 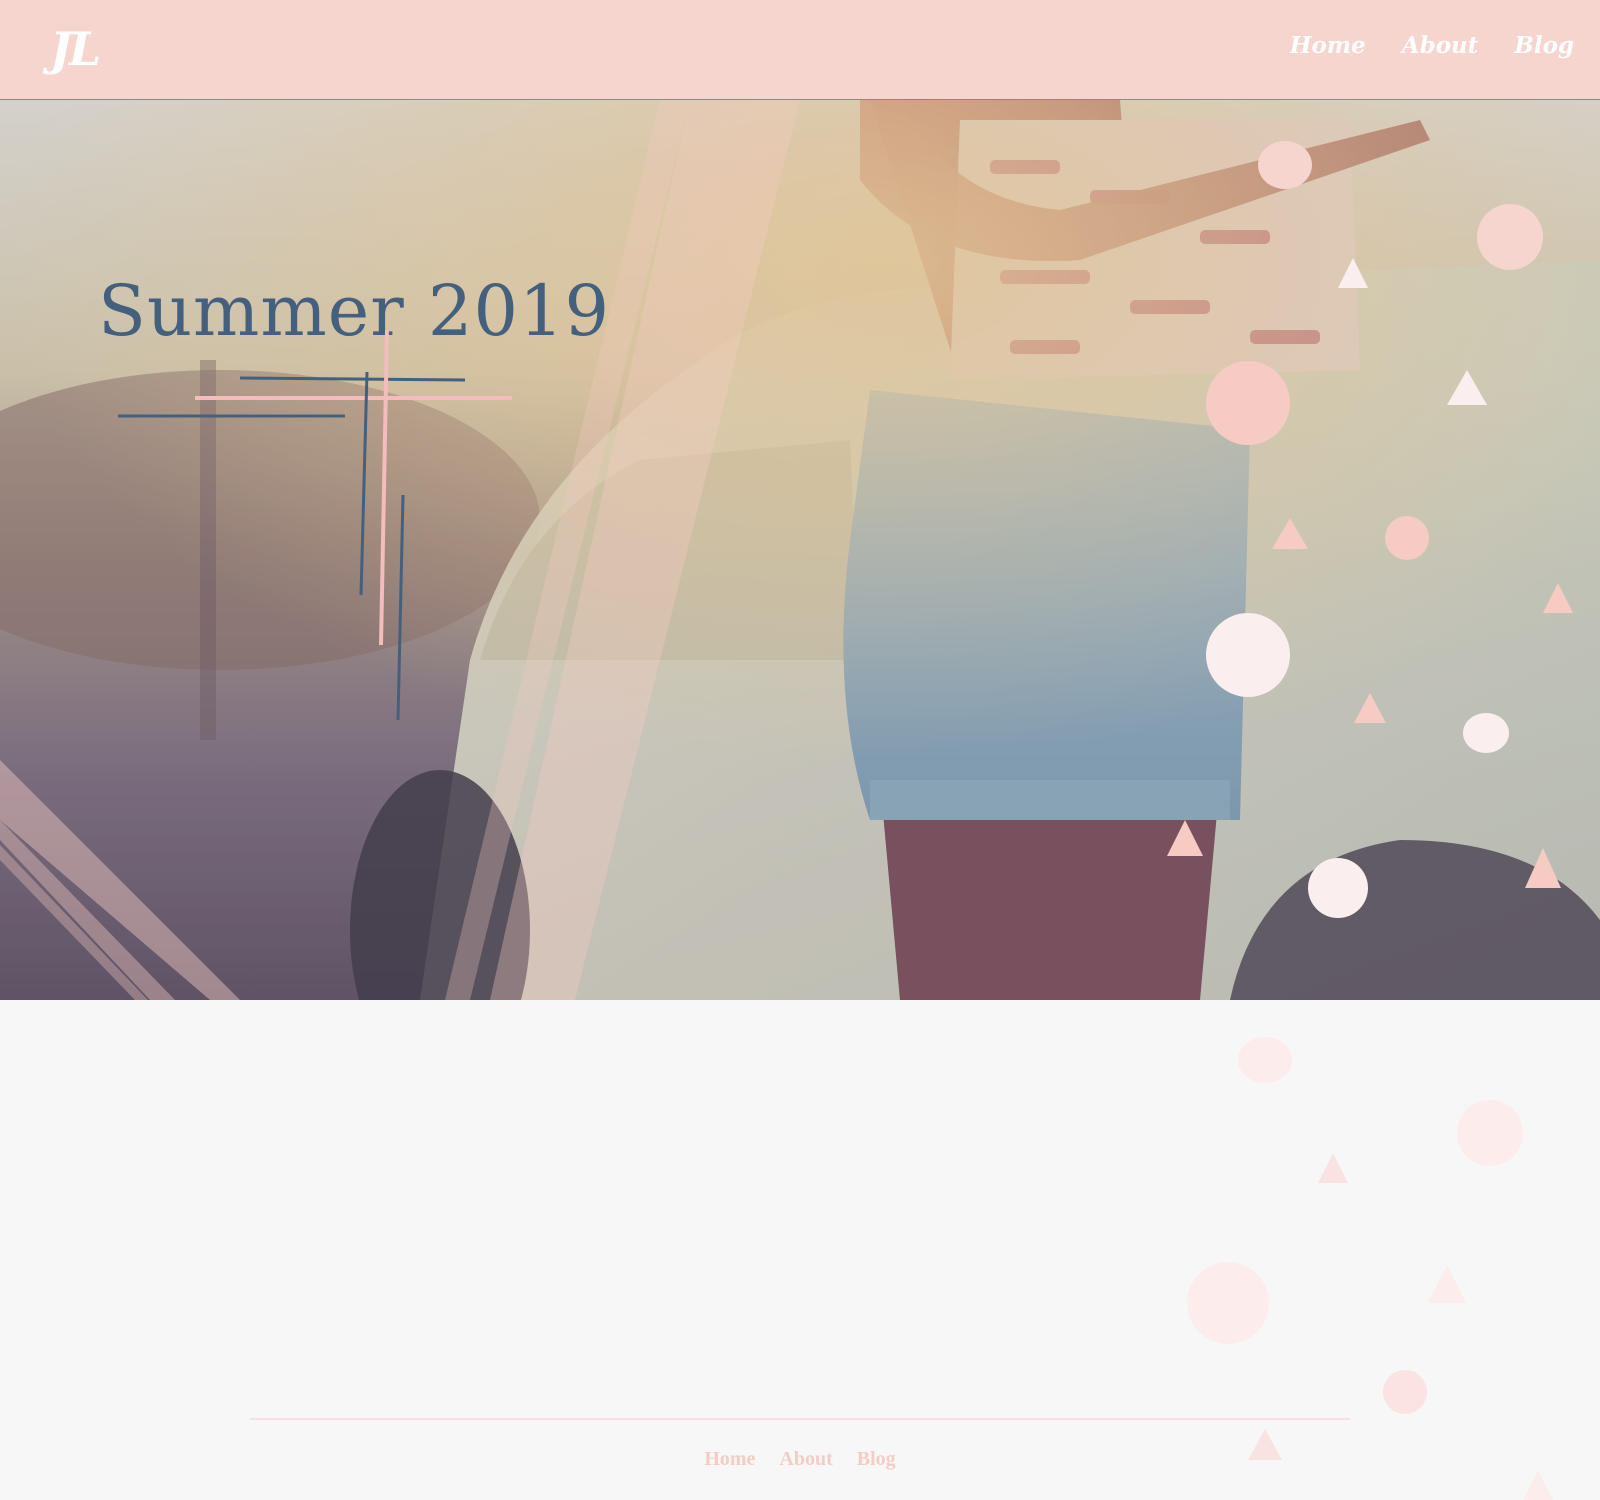 I want to click on footer-blog-link: Blog, so click(x=876, y=1459).